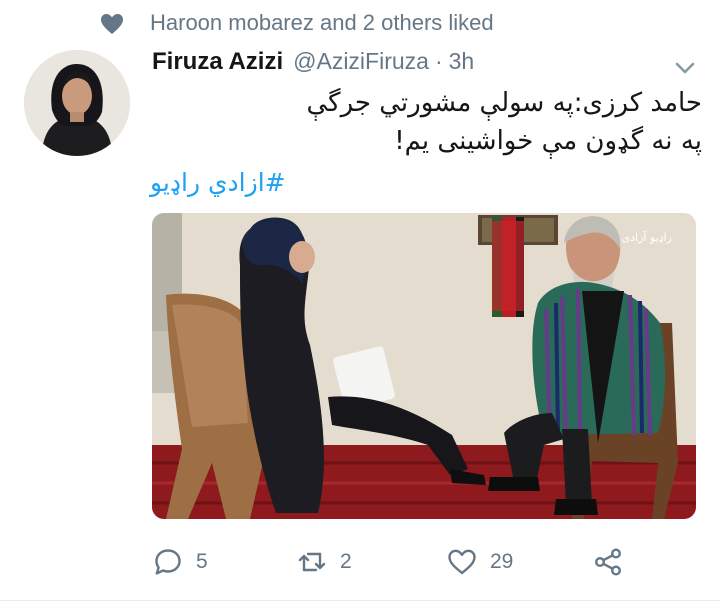 Image resolution: width=720 pixels, height=603 pixels. What do you see at coordinates (502, 561) in the screenshot?
I see `like-count: 29` at bounding box center [502, 561].